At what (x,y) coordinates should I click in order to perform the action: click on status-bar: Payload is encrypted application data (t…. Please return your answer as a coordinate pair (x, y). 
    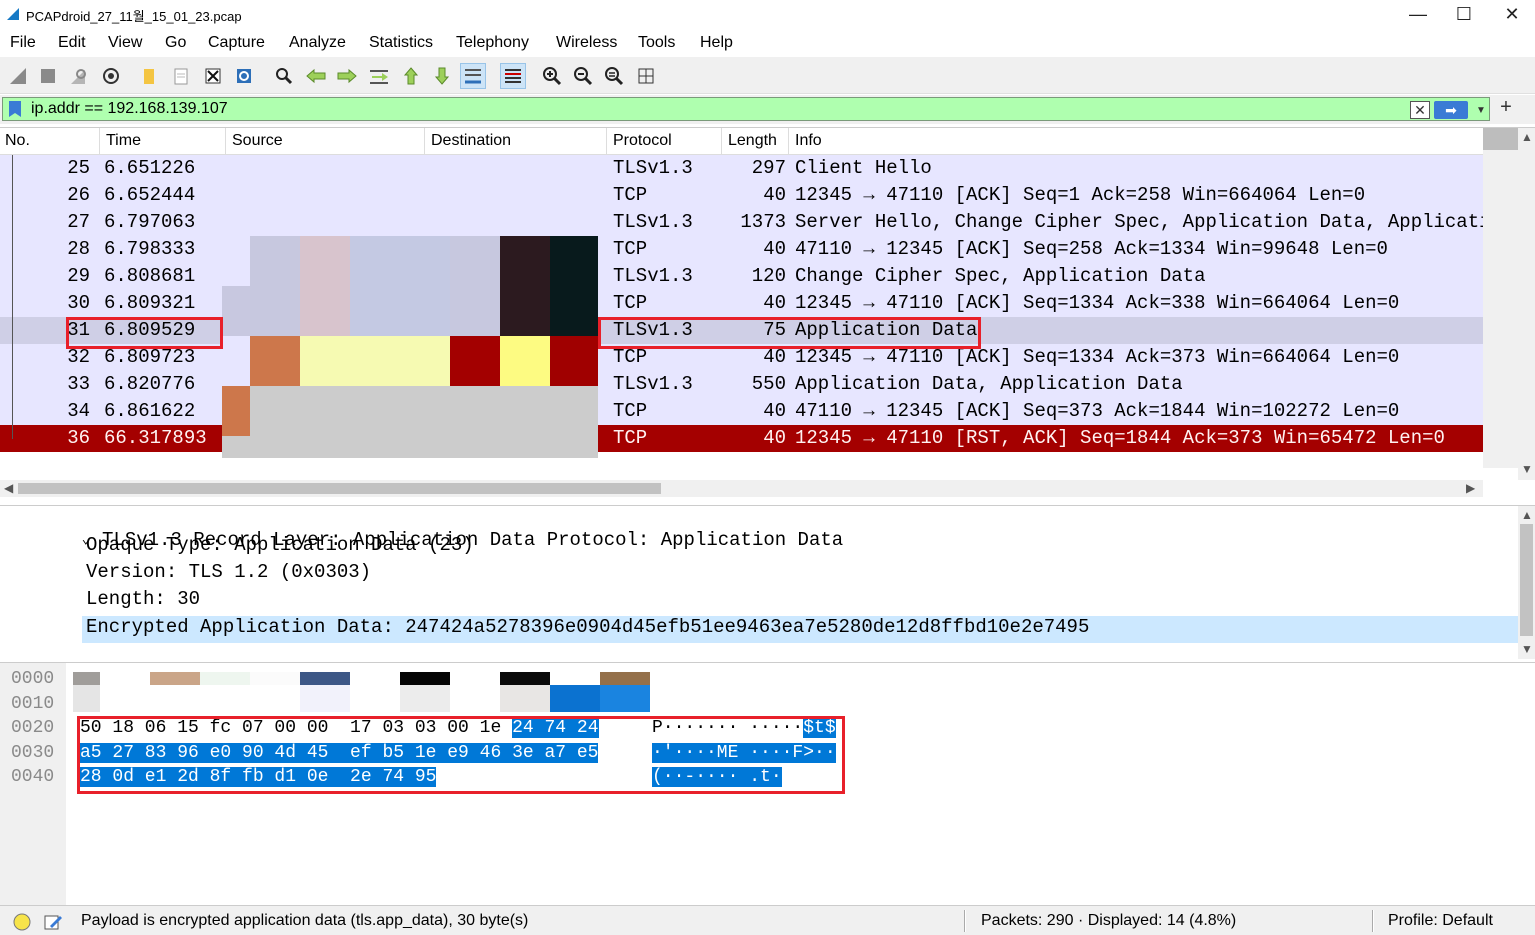
    Looking at the image, I should click on (767, 920).